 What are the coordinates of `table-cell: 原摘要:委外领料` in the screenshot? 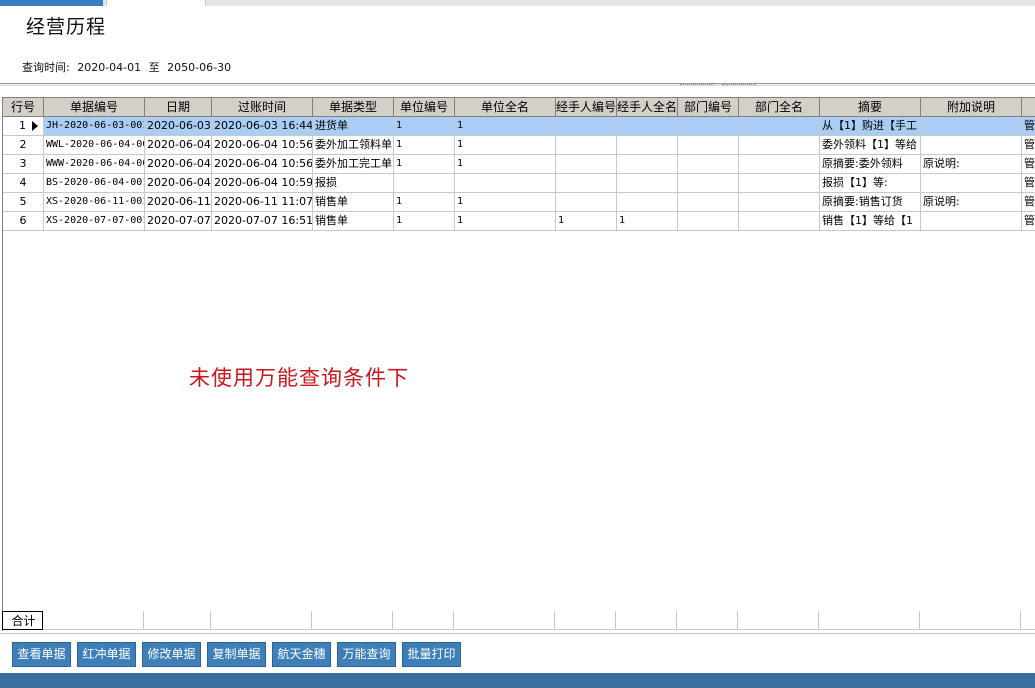 It's located at (870, 164).